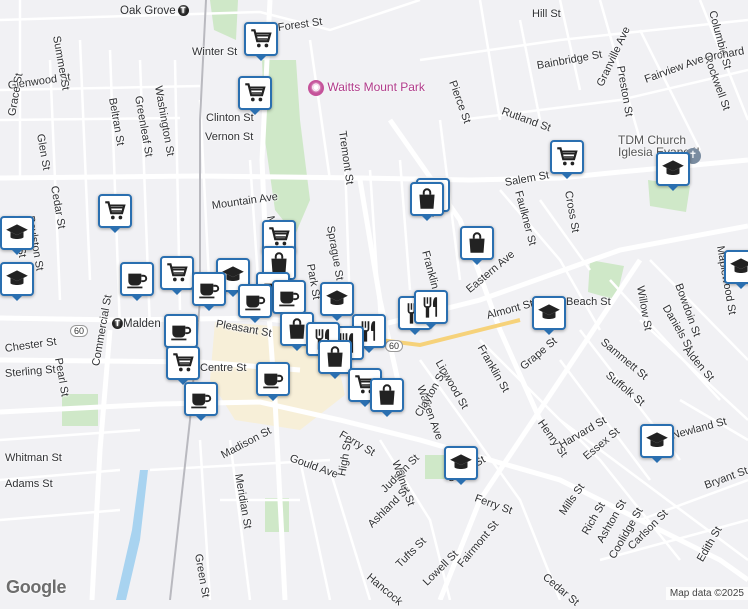 Image resolution: width=748 pixels, height=609 pixels. I want to click on park-north, so click(224, 20).